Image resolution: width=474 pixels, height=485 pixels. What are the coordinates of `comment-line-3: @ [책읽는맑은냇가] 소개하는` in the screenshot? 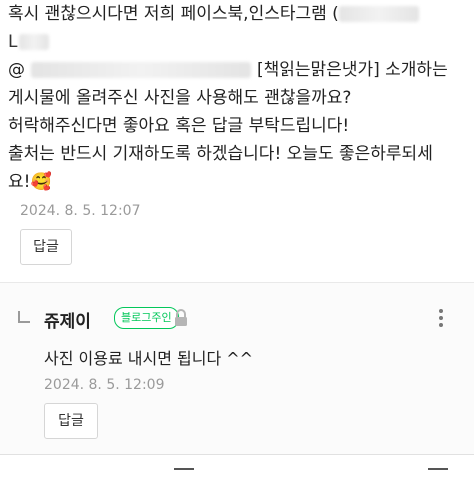 It's located at (228, 70).